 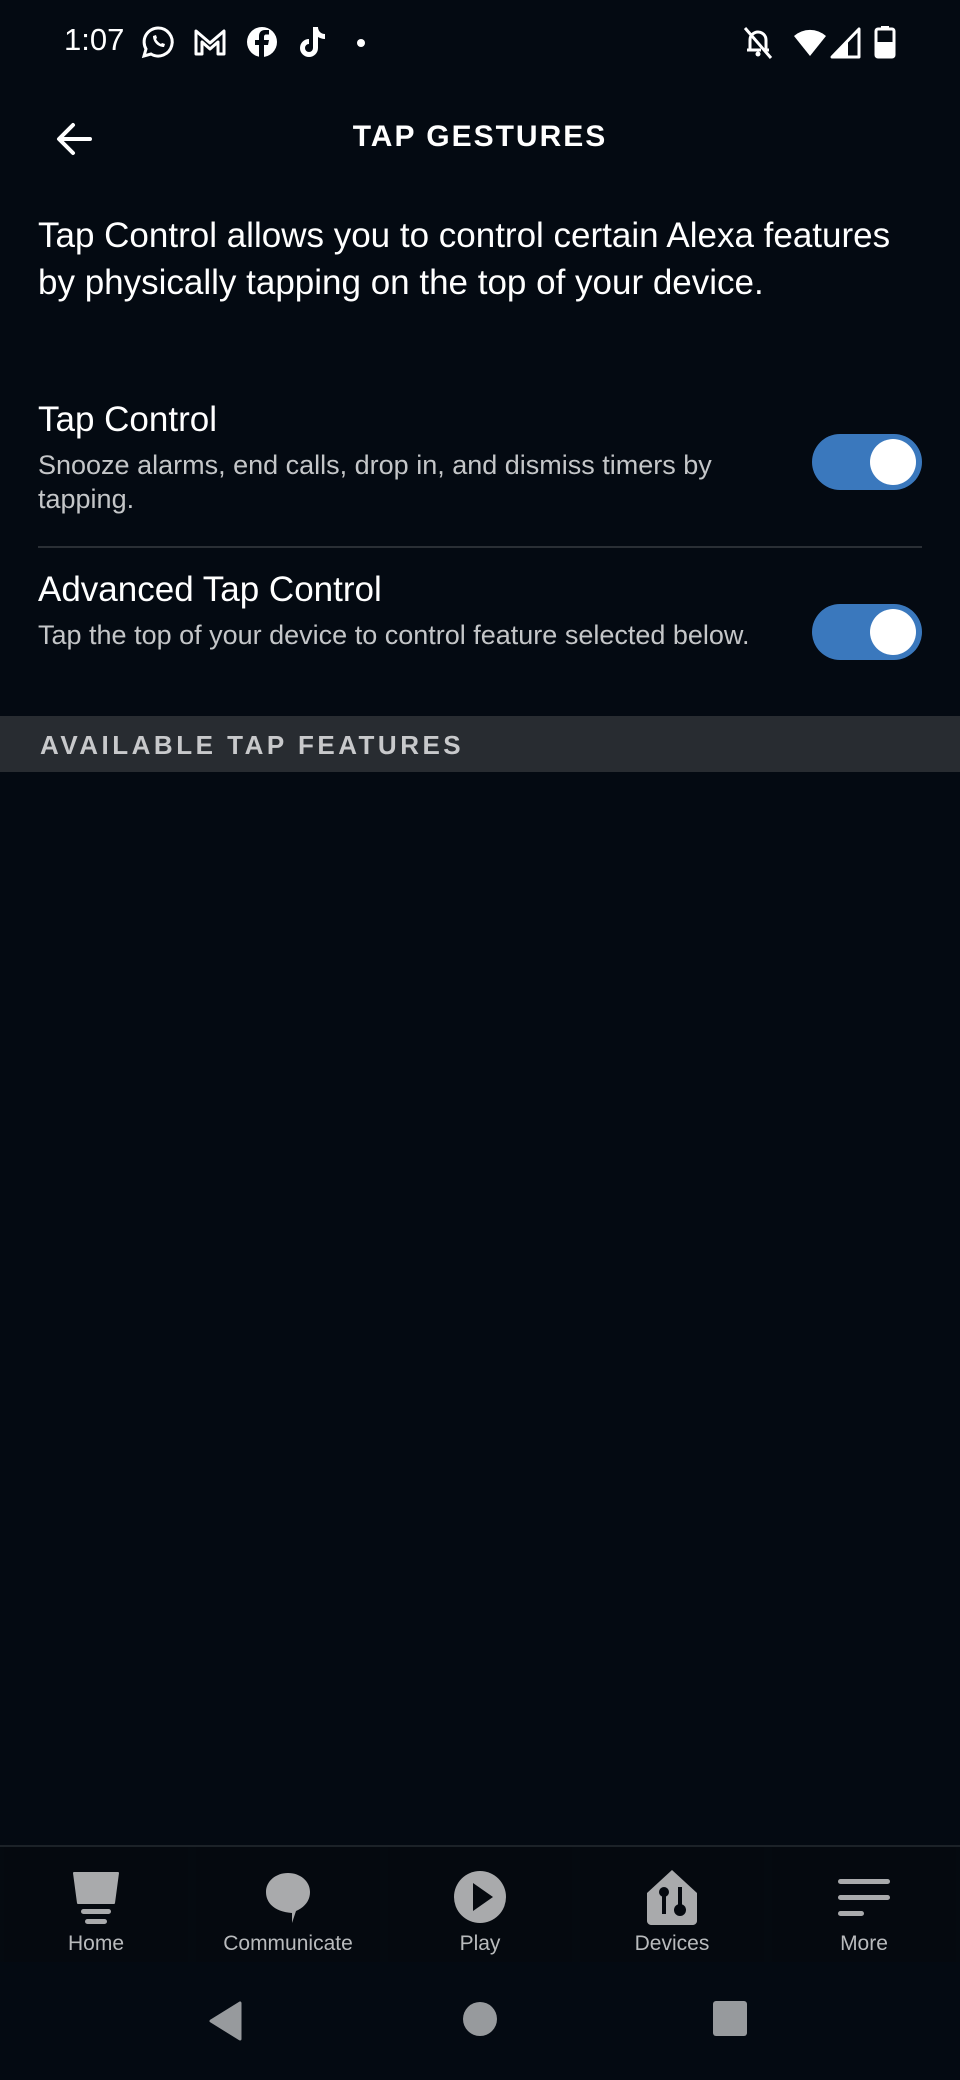 What do you see at coordinates (262, 42) in the screenshot?
I see `facebook-icon` at bounding box center [262, 42].